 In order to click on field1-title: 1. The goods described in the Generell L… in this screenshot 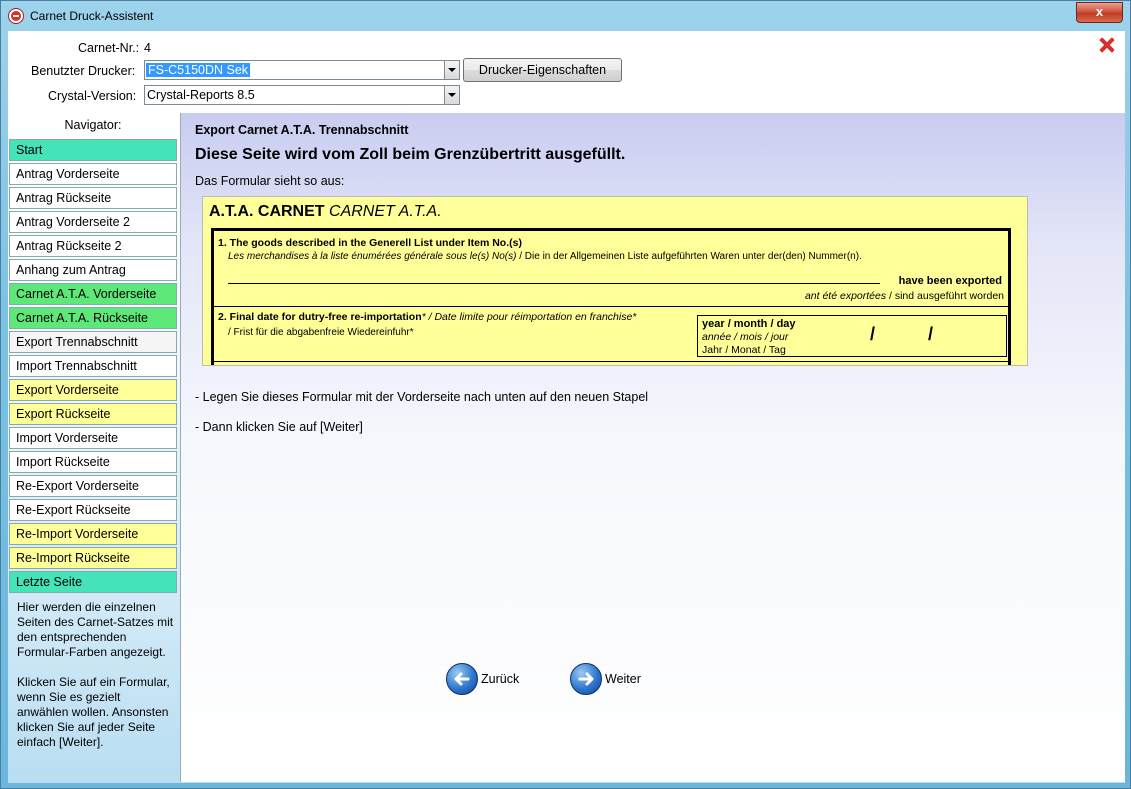, I will do `click(370, 243)`.